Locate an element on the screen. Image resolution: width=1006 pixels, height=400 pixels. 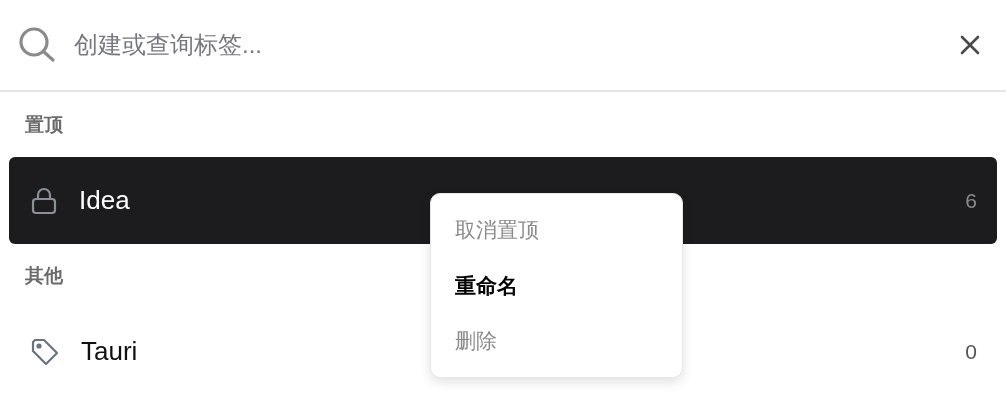
section-heading: 其他 is located at coordinates (44, 275).